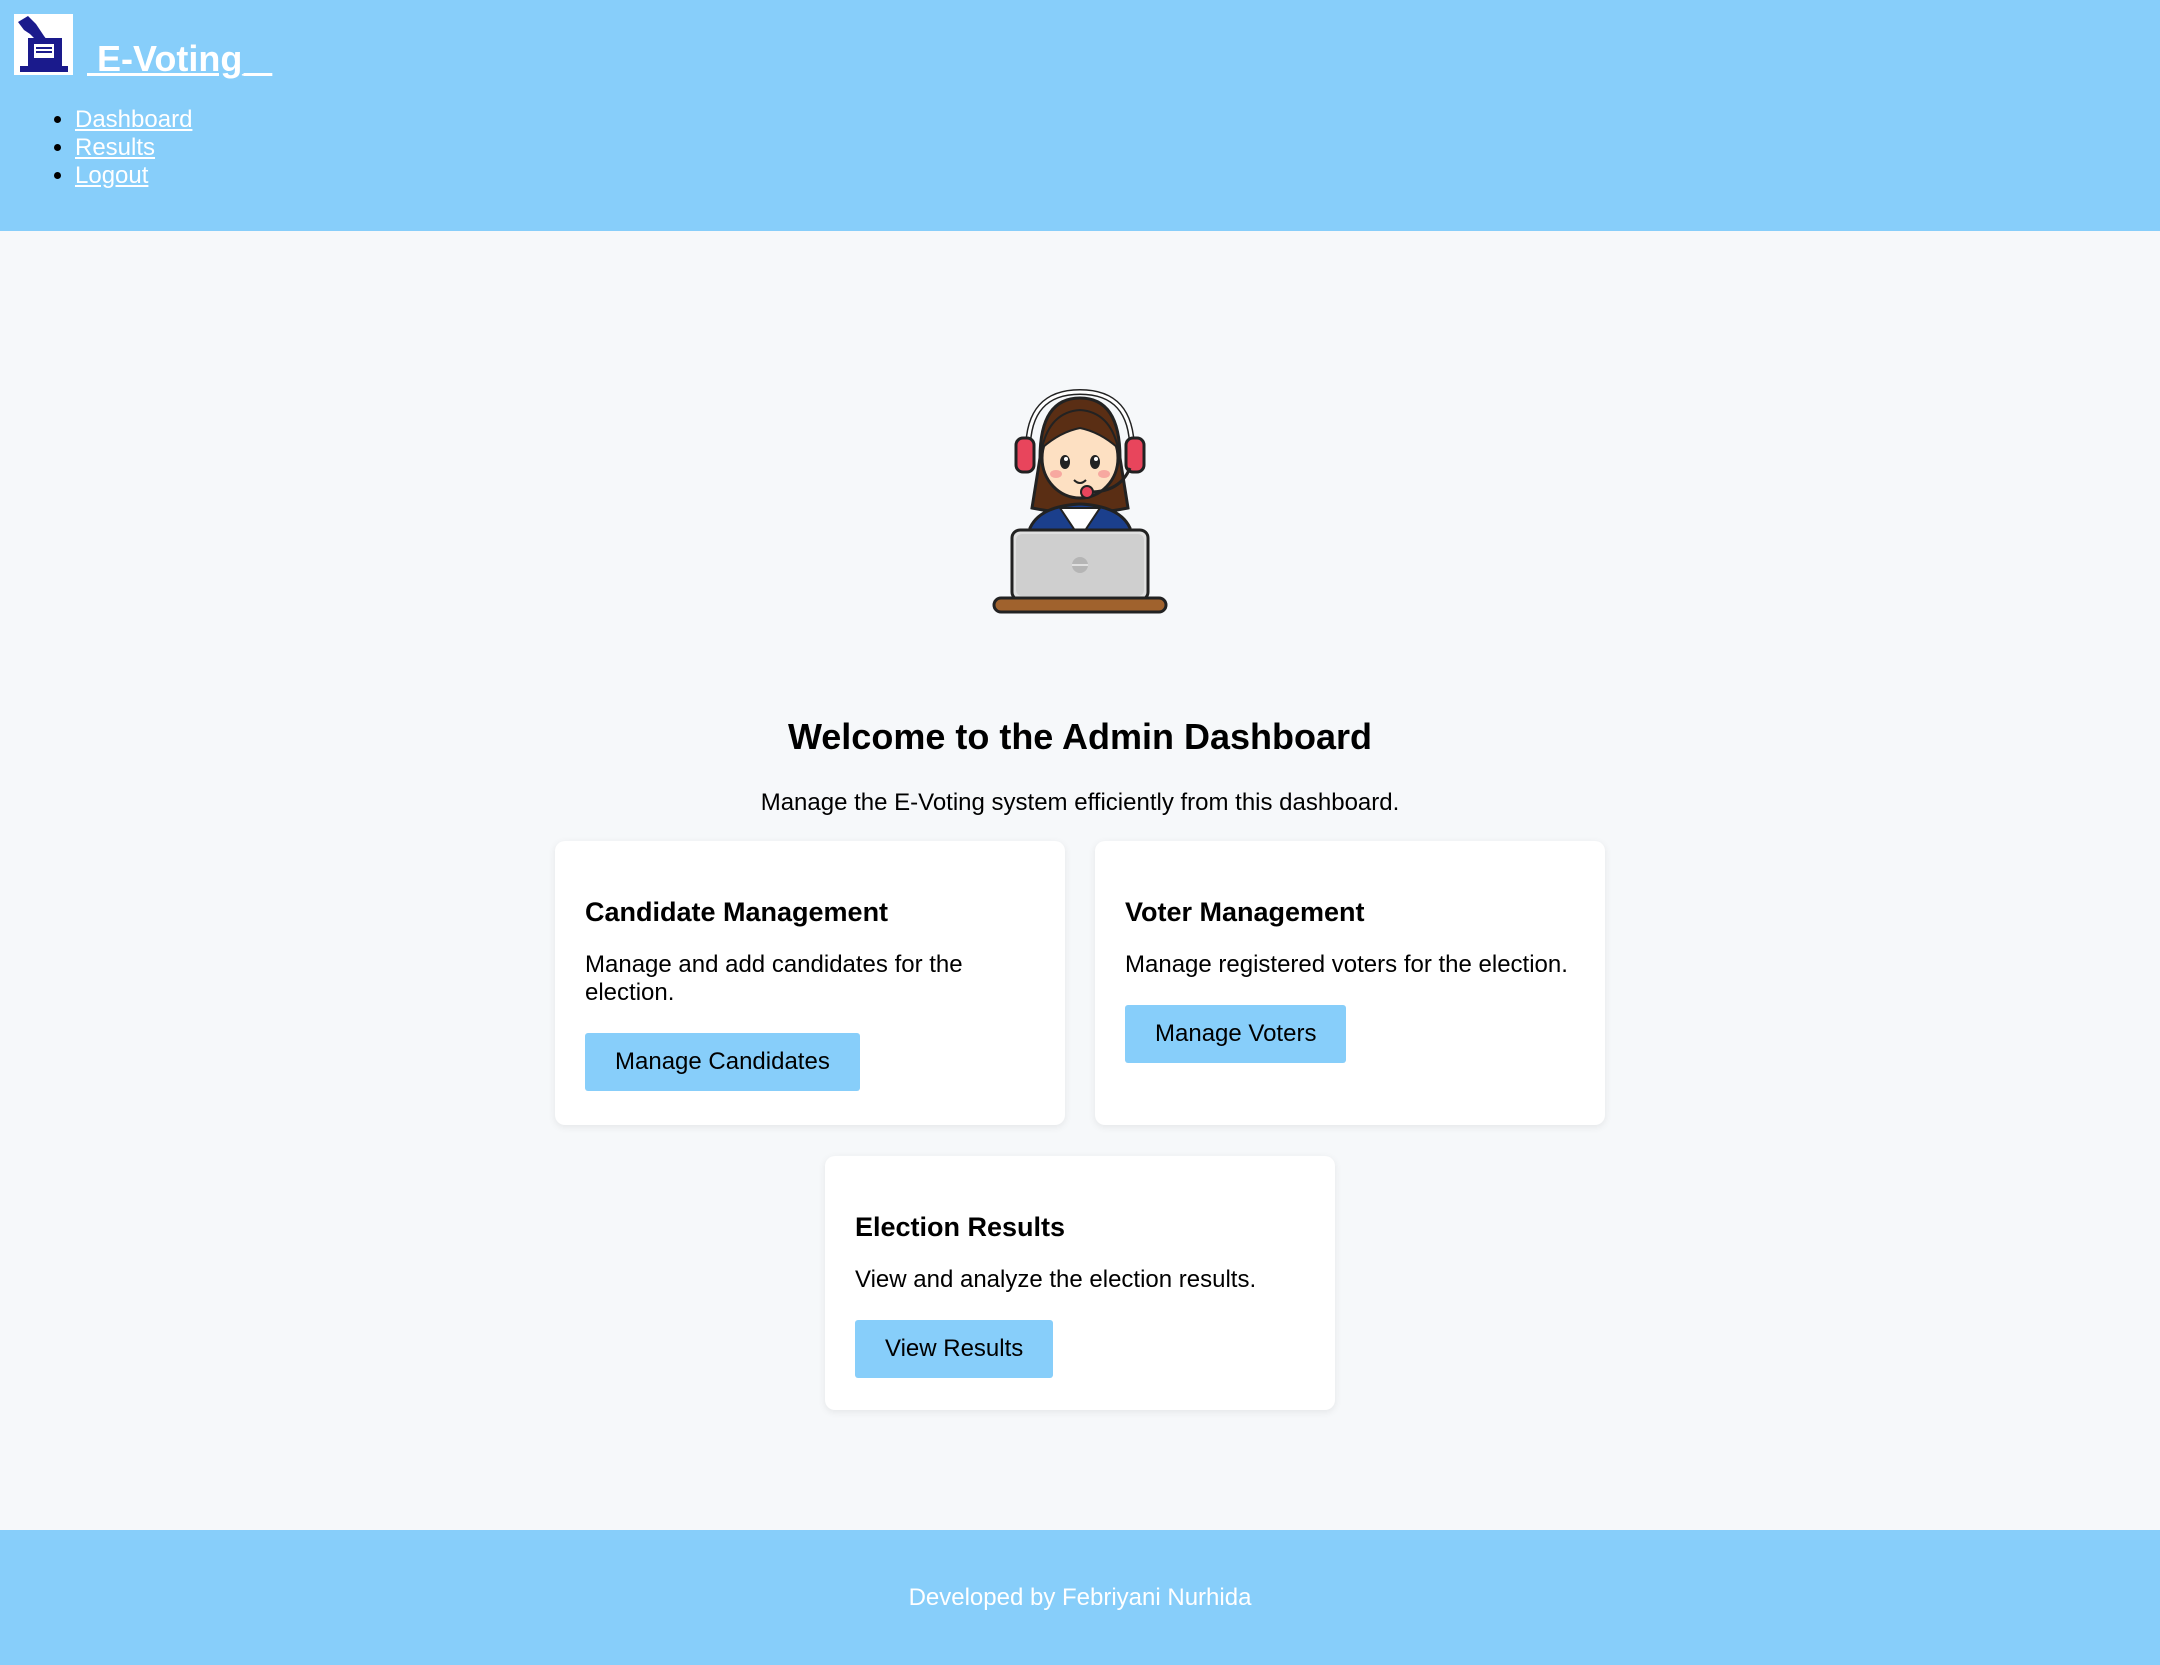 This screenshot has width=2160, height=1665. What do you see at coordinates (1245, 912) in the screenshot?
I see `card-title: Voter Management` at bounding box center [1245, 912].